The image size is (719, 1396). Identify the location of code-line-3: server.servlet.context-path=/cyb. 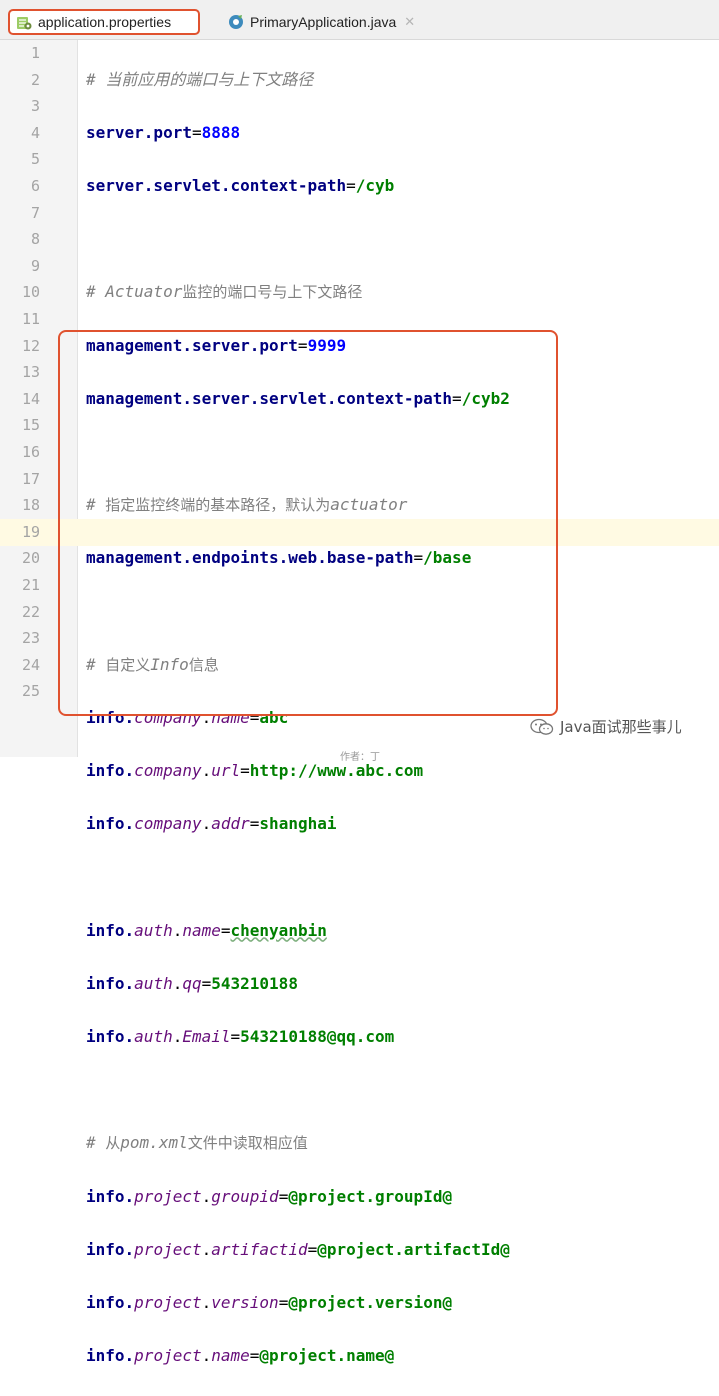
(240, 185).